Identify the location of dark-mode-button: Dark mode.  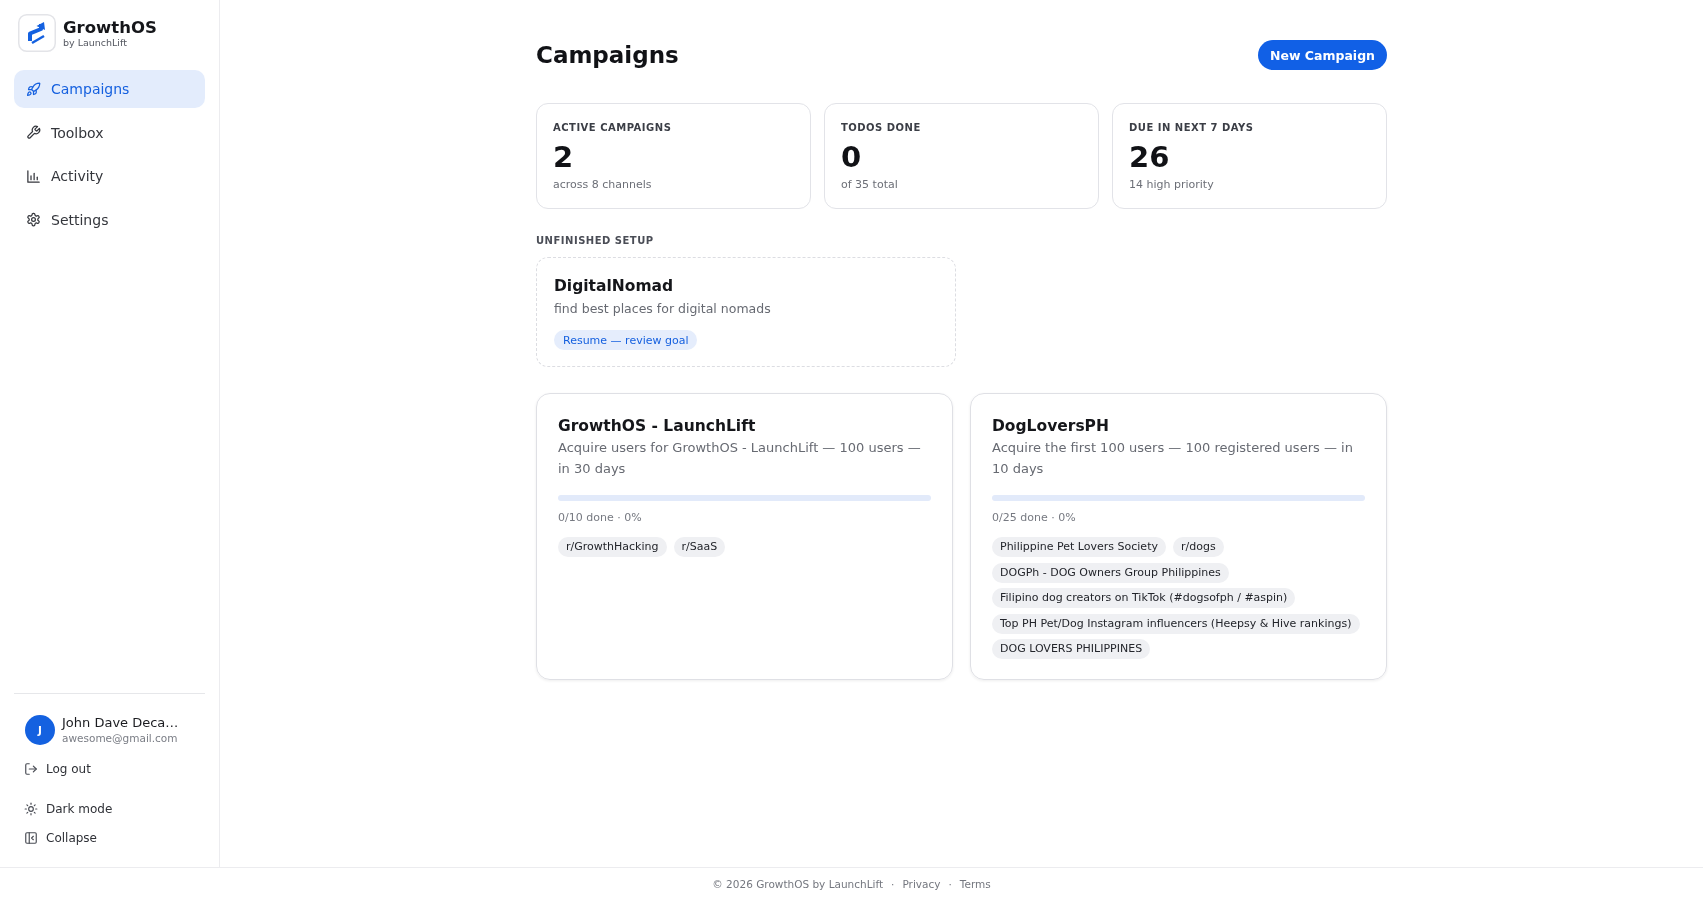
(109, 809).